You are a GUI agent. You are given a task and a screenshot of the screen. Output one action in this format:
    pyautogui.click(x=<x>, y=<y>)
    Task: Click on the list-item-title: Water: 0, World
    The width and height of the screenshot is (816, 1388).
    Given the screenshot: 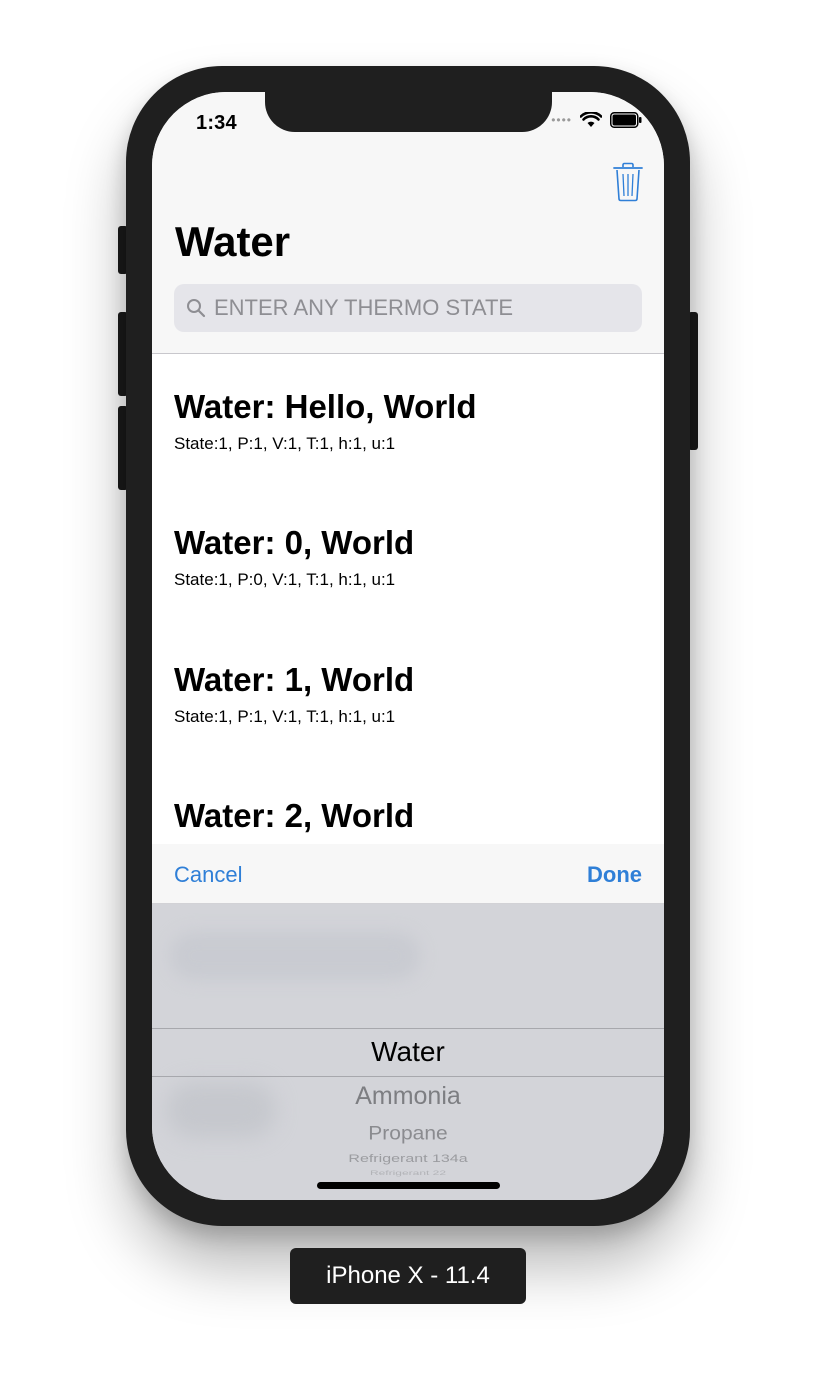 What is the action you would take?
    pyautogui.click(x=294, y=542)
    